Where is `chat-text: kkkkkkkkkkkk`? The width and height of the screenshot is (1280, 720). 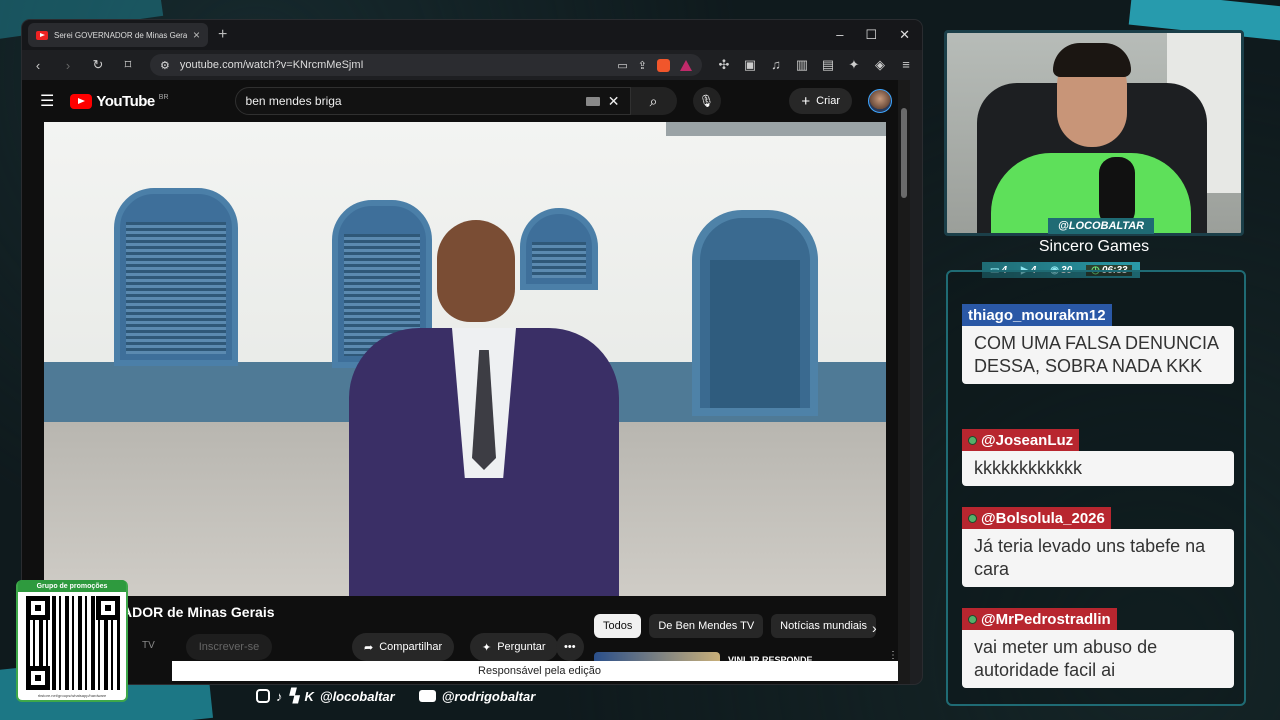
chat-text: kkkkkkkkkkkk is located at coordinates (1098, 468).